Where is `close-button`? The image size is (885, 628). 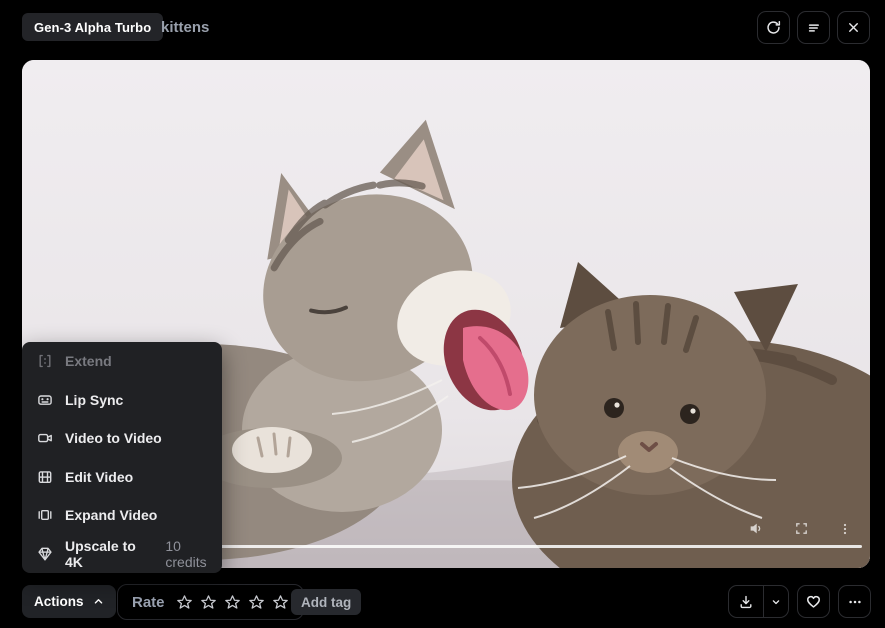
close-button is located at coordinates (853, 27).